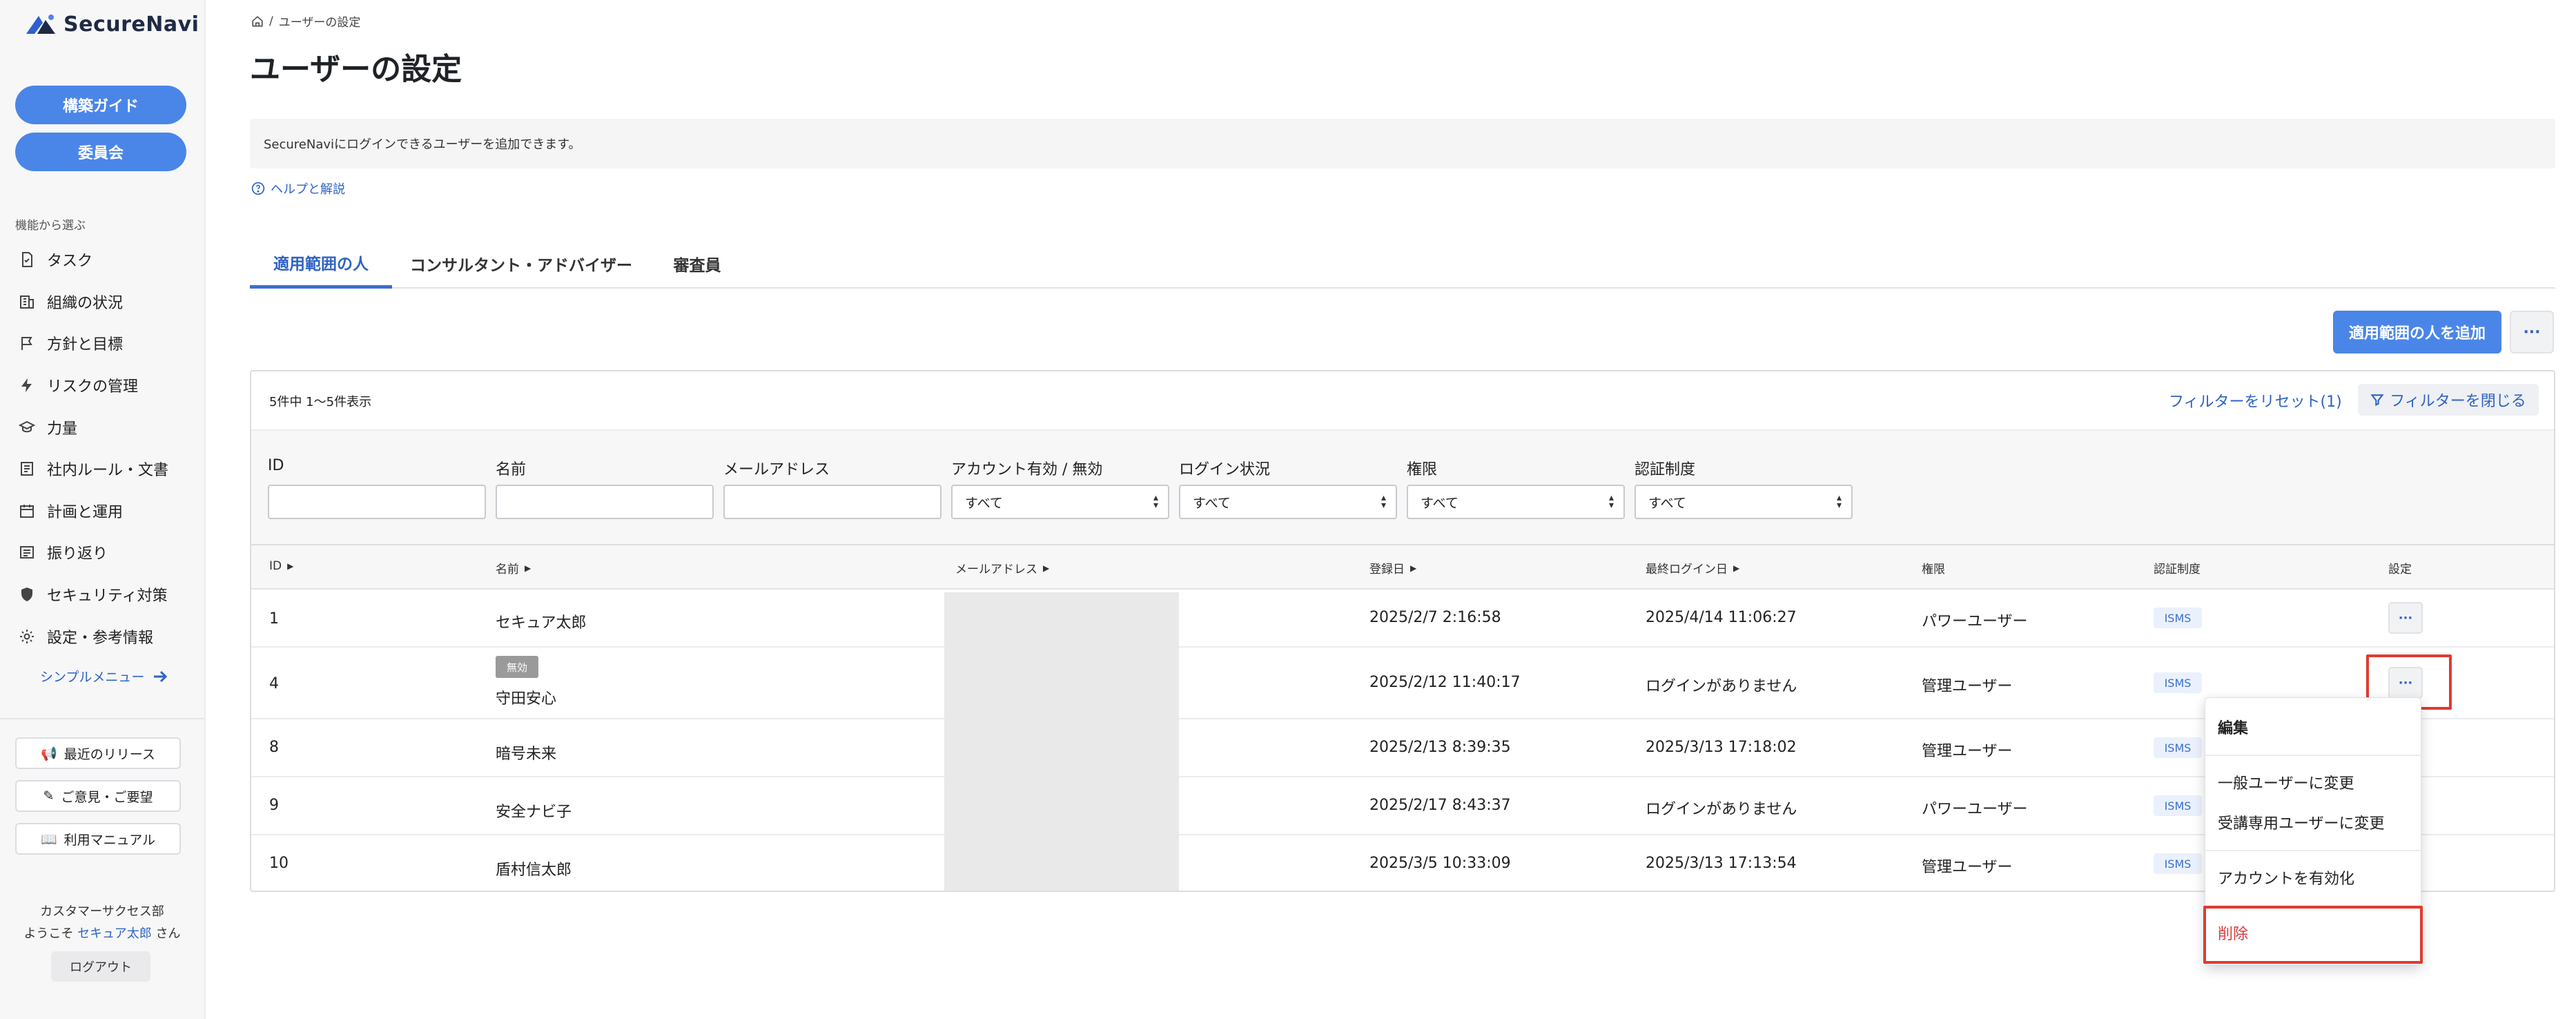  What do you see at coordinates (526, 752) in the screenshot?
I see `cell-name: 暗号未来` at bounding box center [526, 752].